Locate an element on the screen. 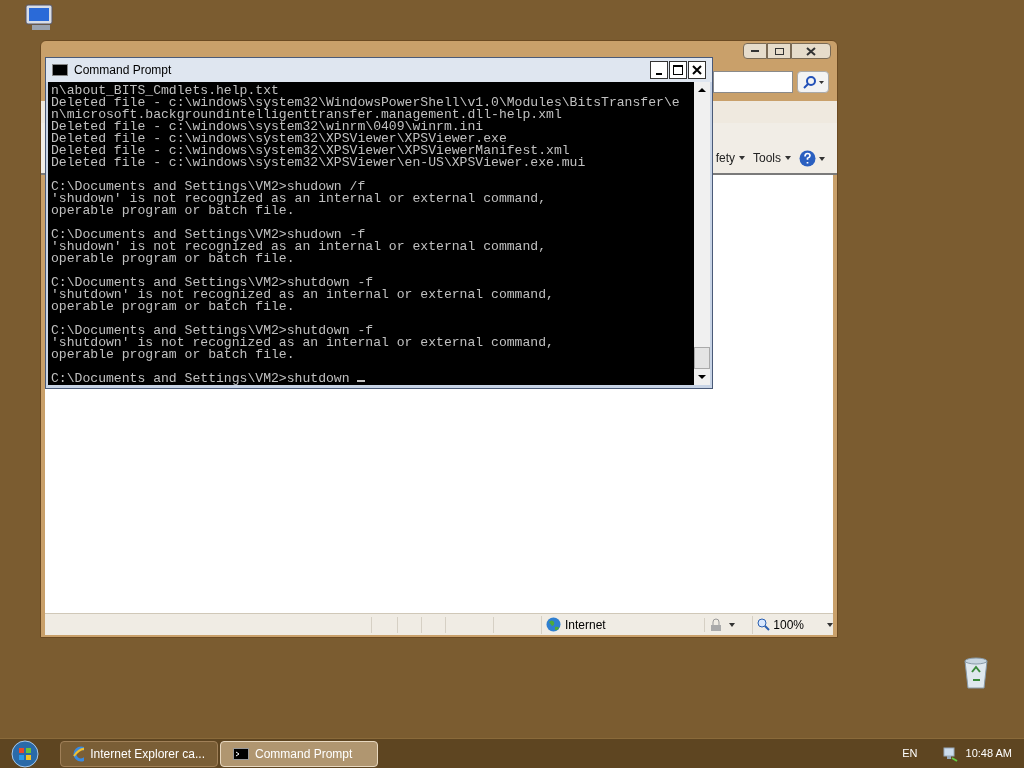  help-button is located at coordinates (812, 158).